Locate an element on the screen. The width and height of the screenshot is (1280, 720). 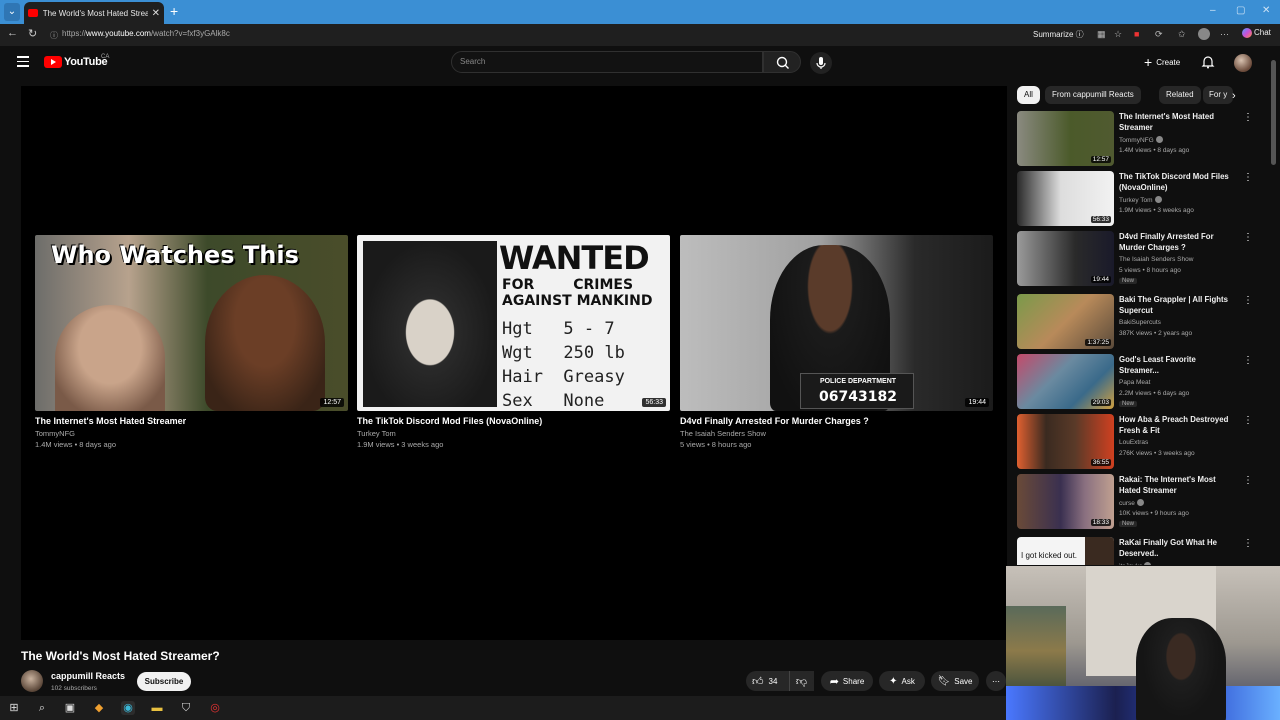
extension-icon: ■ is located at coordinates (1136, 34).